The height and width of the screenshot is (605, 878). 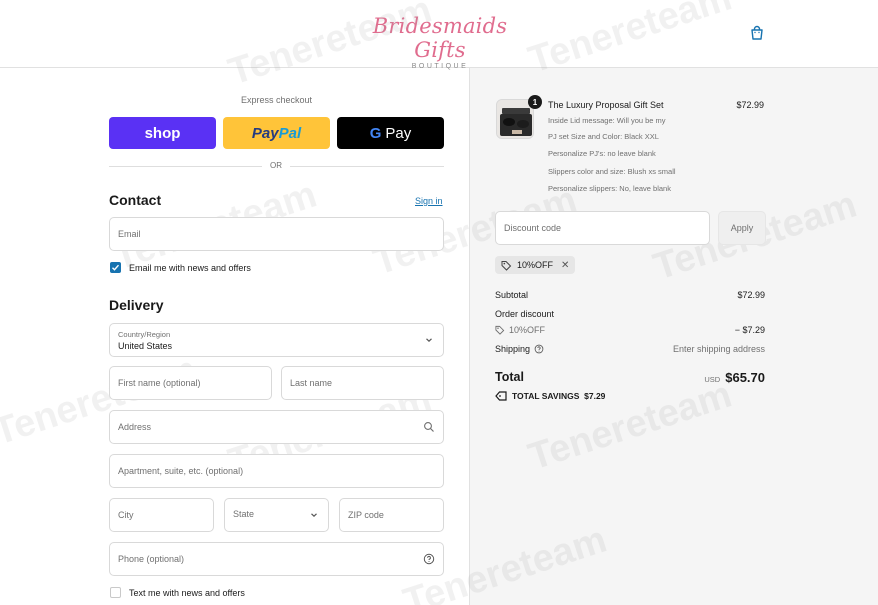 What do you see at coordinates (429, 427) in the screenshot?
I see `search-icon` at bounding box center [429, 427].